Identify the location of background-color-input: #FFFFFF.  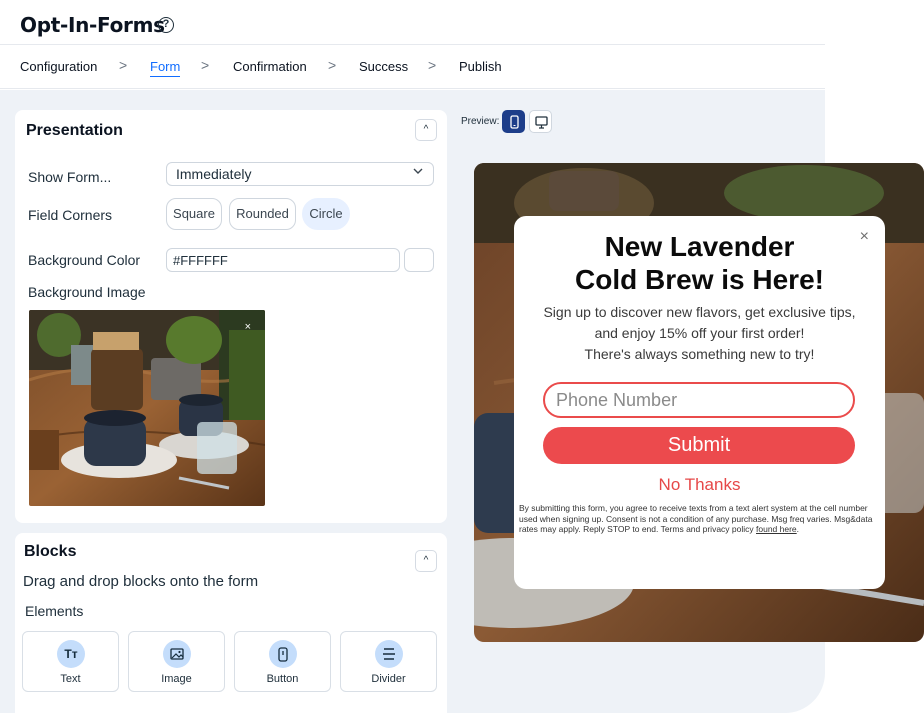
(283, 260).